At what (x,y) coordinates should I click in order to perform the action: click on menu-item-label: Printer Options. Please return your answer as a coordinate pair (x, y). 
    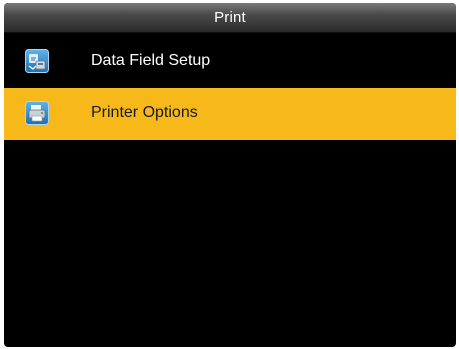
    Looking at the image, I should click on (144, 112).